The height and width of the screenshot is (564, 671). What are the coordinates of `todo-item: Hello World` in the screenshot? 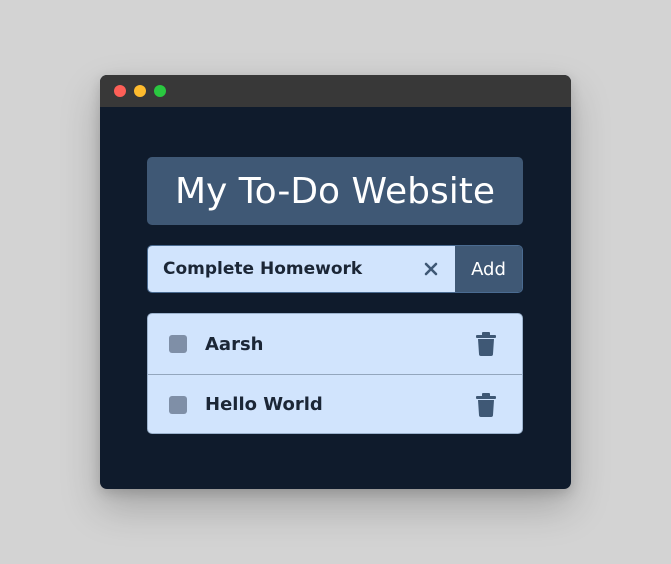 It's located at (335, 403).